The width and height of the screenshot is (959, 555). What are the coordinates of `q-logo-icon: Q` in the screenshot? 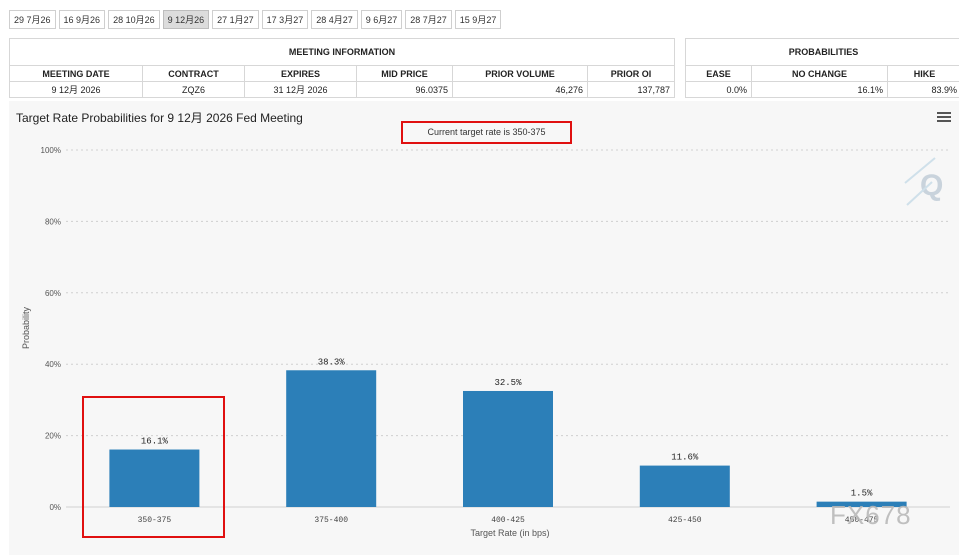 It's located at (923, 181).